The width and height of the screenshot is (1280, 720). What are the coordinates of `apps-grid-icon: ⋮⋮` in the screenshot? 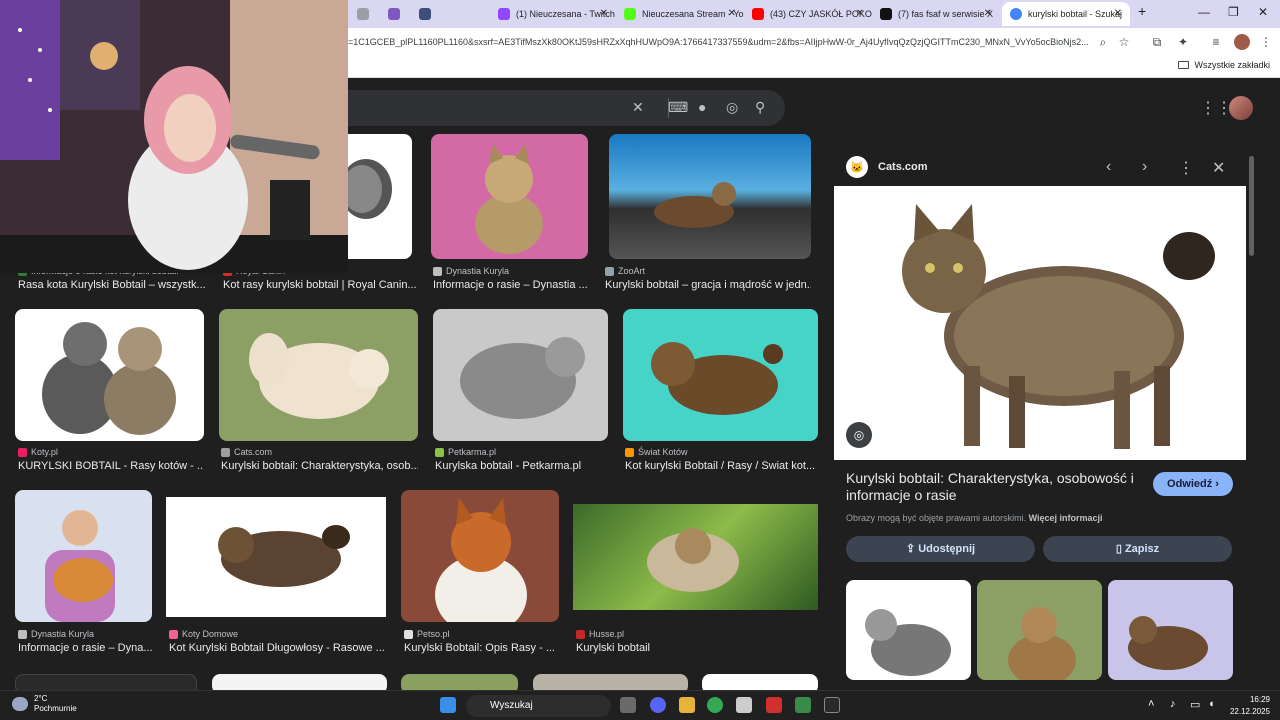 It's located at (1216, 108).